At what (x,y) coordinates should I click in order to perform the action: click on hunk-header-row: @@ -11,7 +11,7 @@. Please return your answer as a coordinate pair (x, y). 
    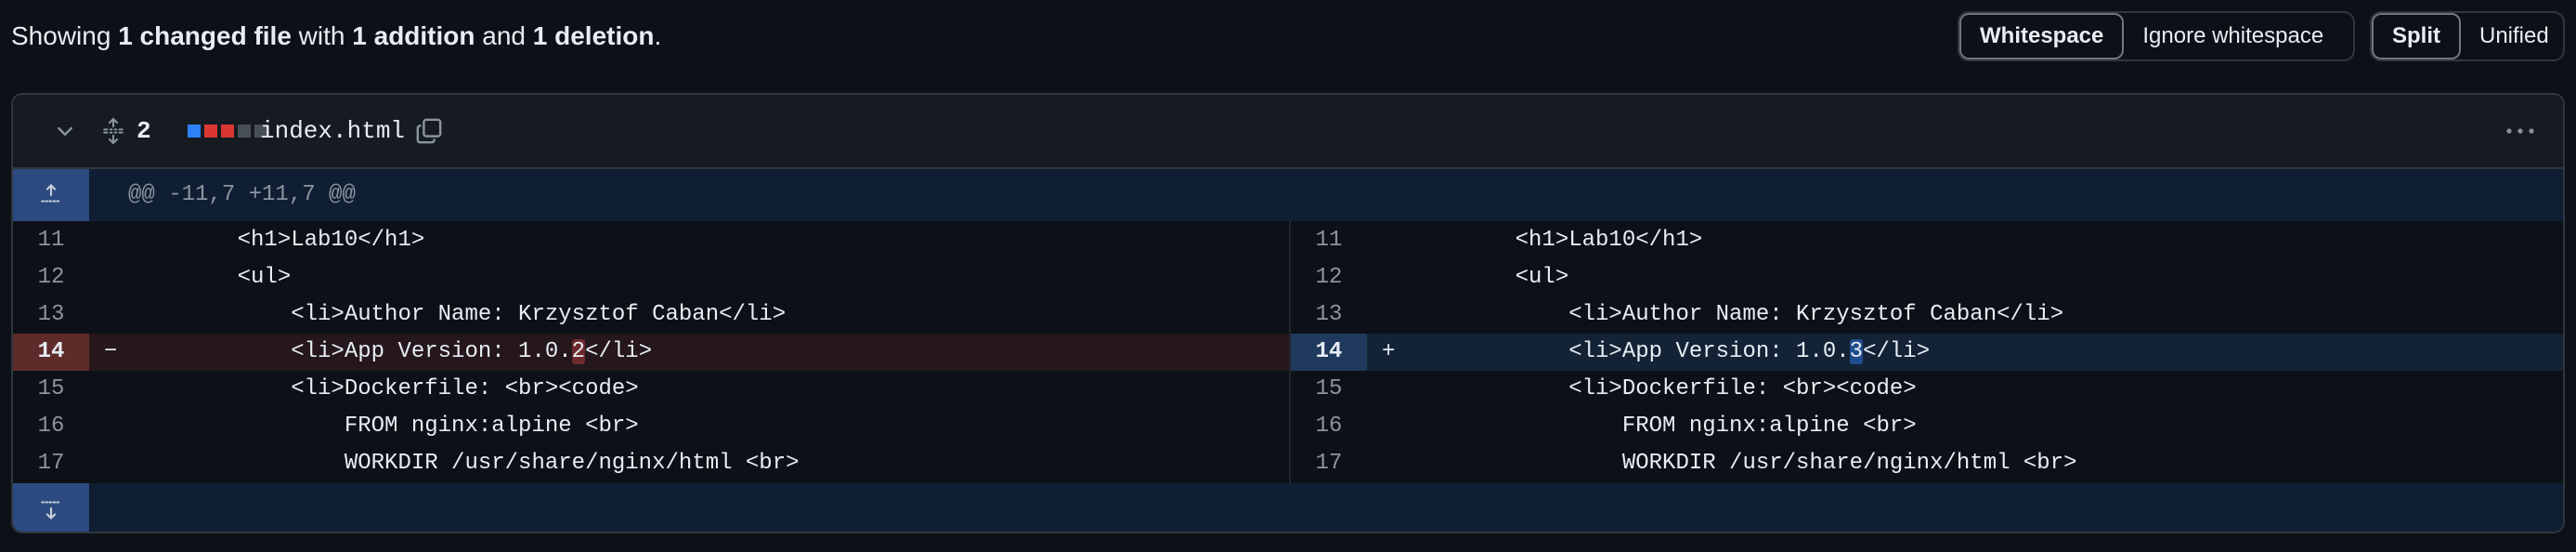
    Looking at the image, I should click on (1288, 195).